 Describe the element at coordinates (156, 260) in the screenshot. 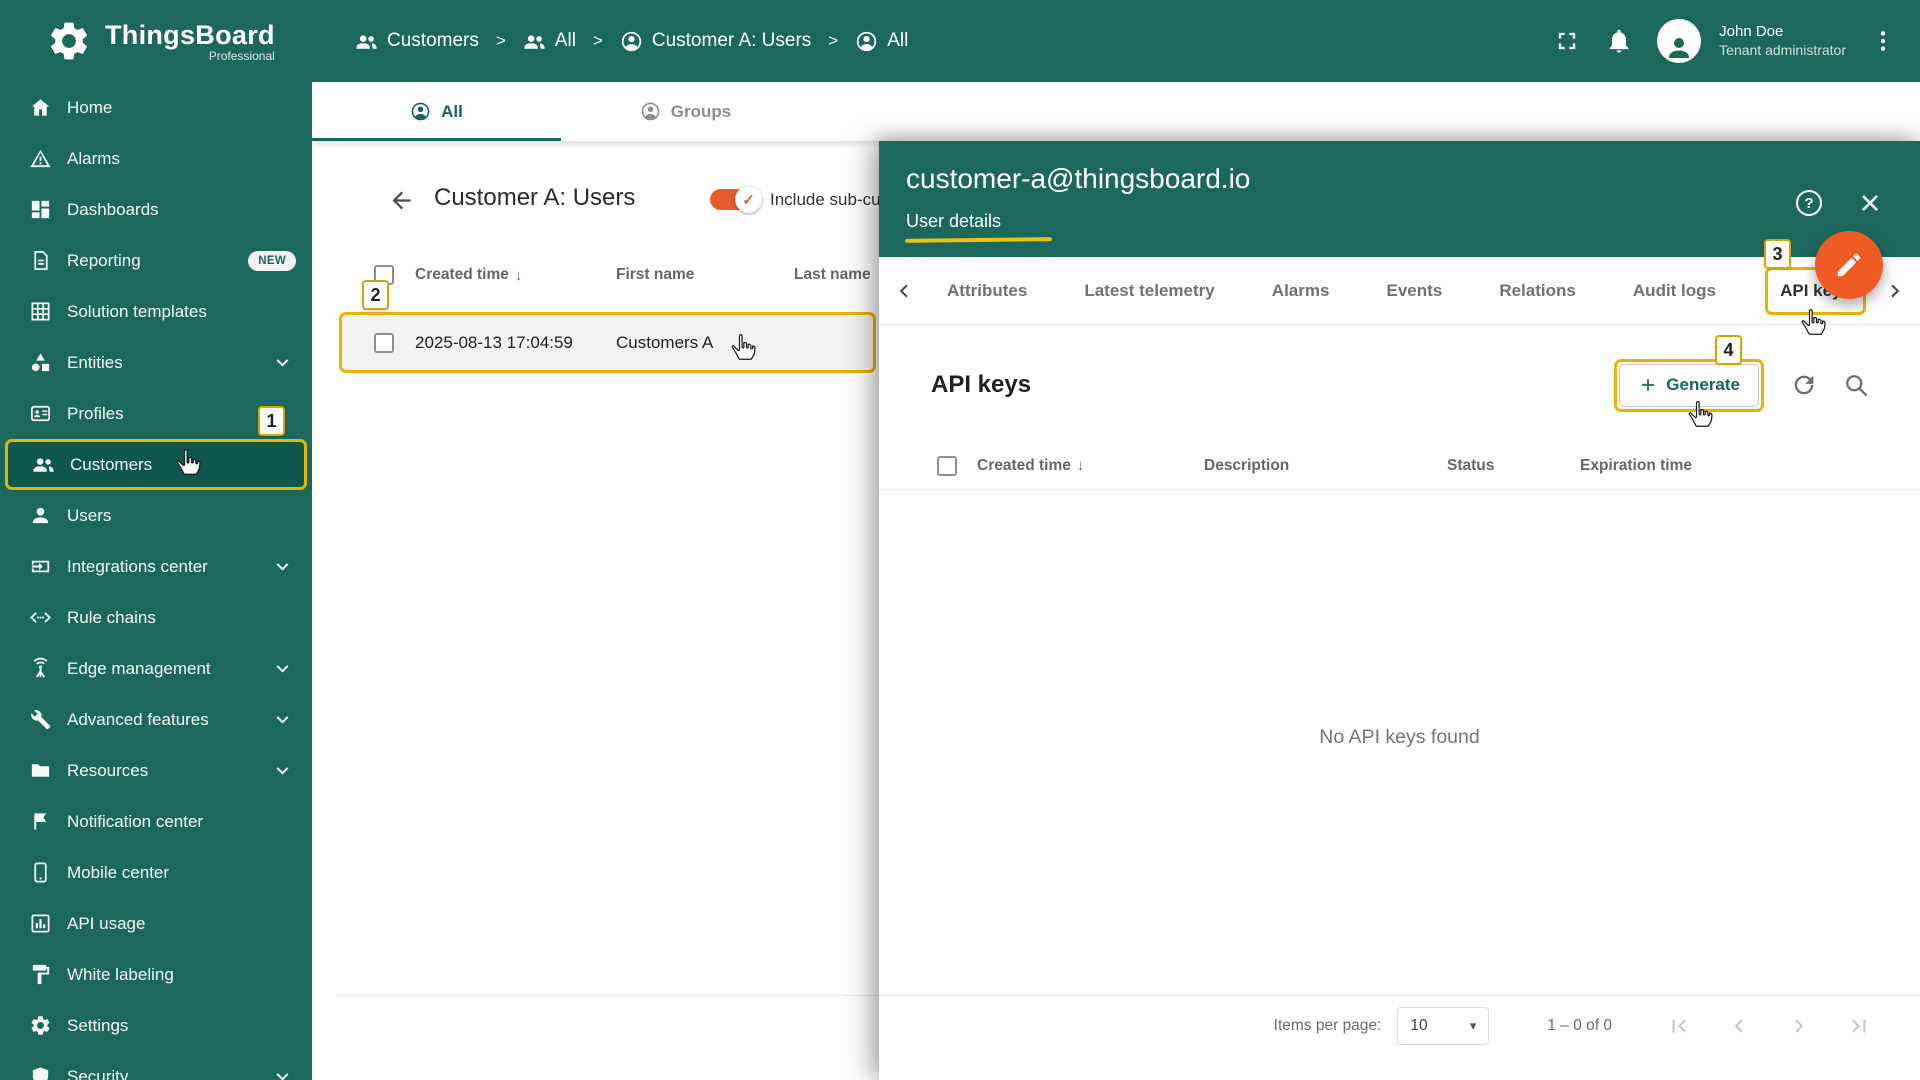

I see `sidebar-item-reporting: Reporting NEW` at that location.